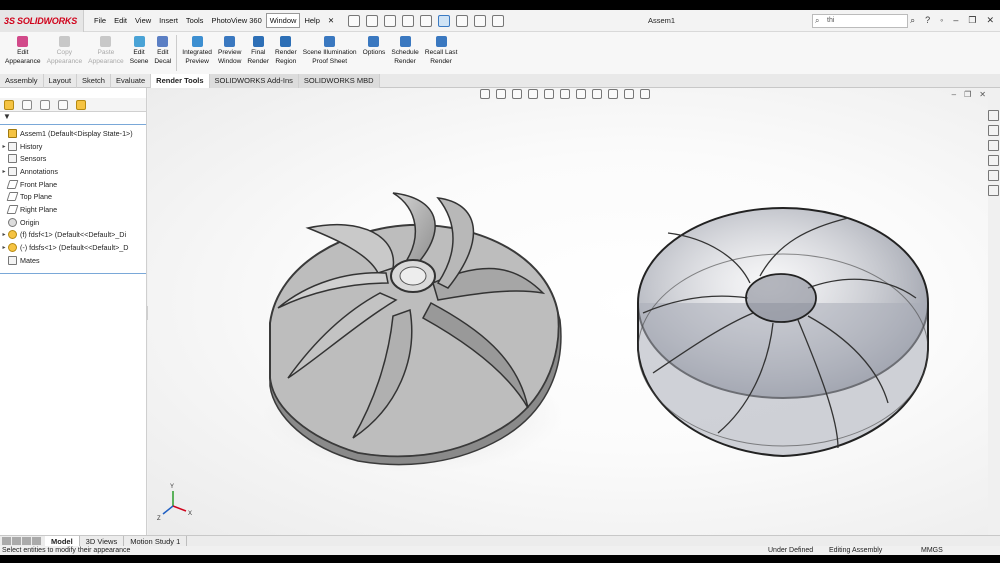  What do you see at coordinates (927, 20) in the screenshot?
I see `help-icon: ?` at bounding box center [927, 20].